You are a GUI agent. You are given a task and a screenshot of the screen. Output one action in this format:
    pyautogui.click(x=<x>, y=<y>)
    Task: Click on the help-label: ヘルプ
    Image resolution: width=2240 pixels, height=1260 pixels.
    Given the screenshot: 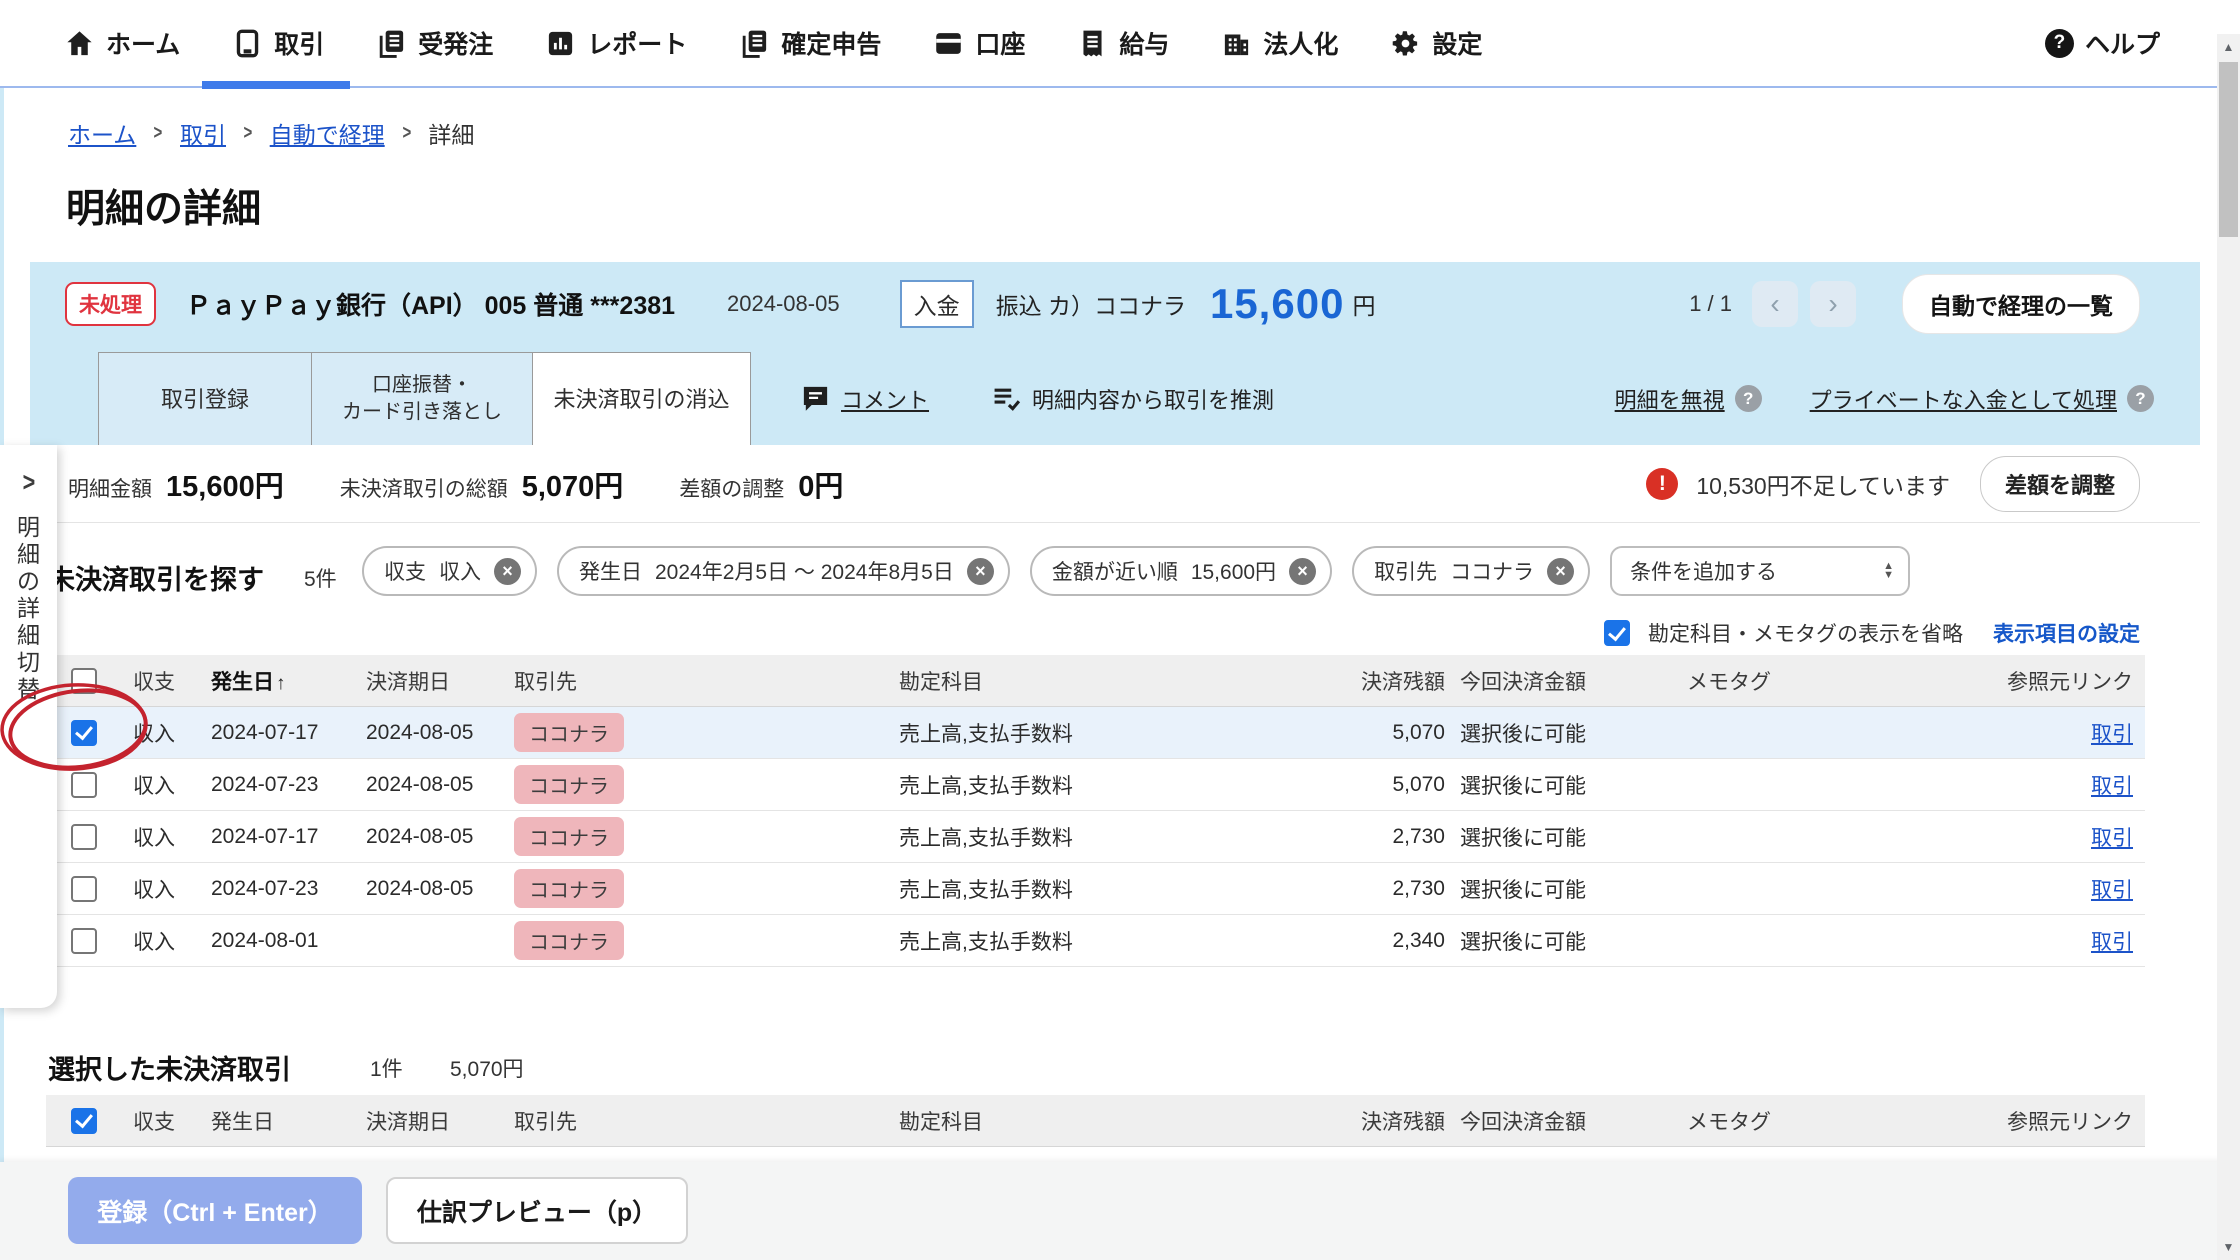 What is the action you would take?
    pyautogui.click(x=2122, y=45)
    